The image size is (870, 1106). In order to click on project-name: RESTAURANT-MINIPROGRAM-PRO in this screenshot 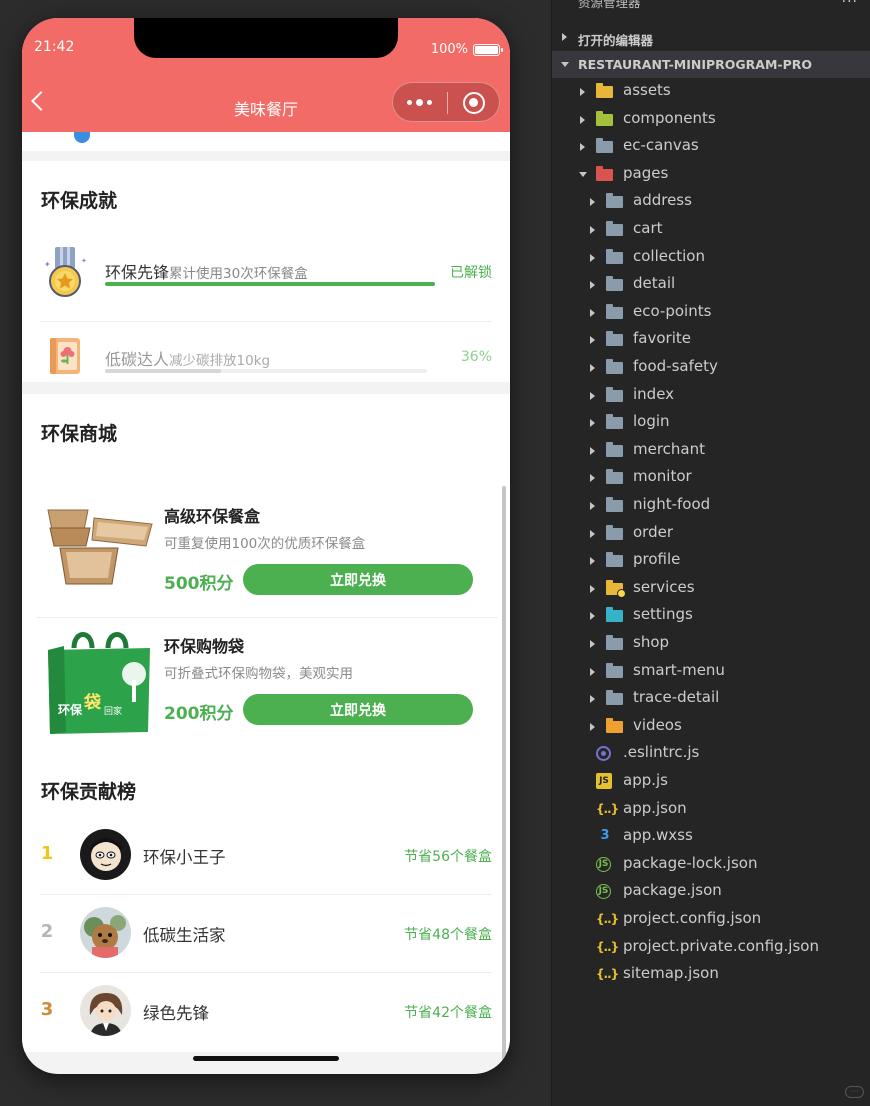, I will do `click(695, 64)`.